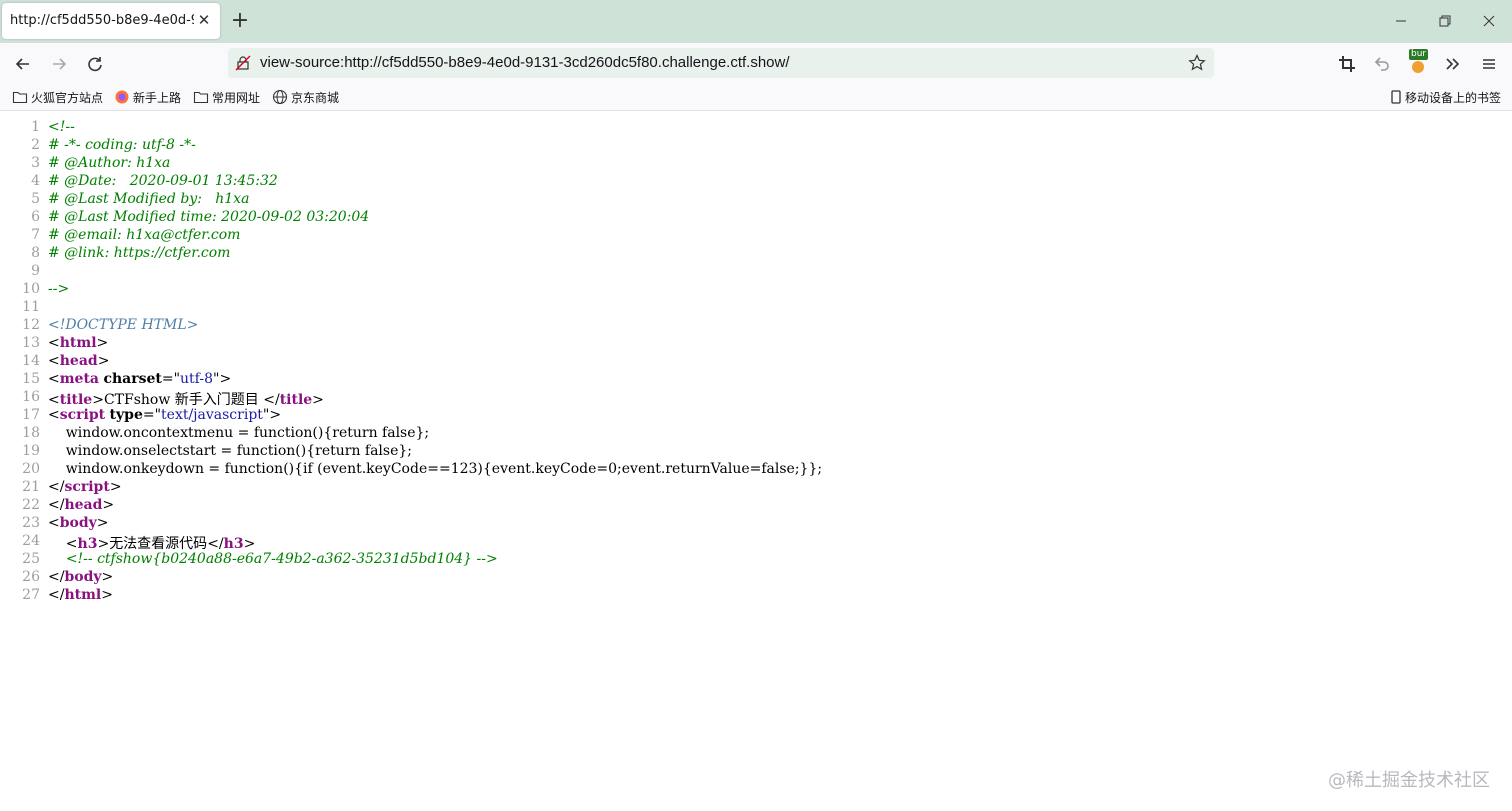 The height and width of the screenshot is (811, 1512). I want to click on tag-name: meta, so click(79, 379).